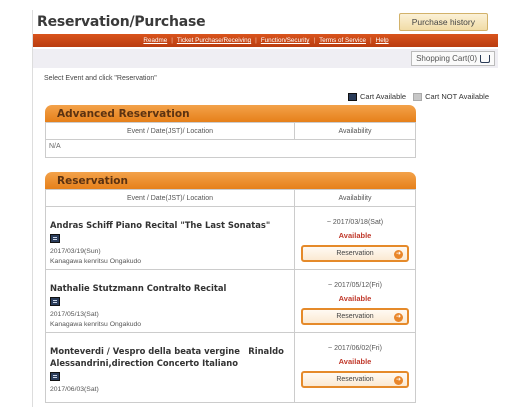  I want to click on menu-readme-link: Readme, so click(155, 40).